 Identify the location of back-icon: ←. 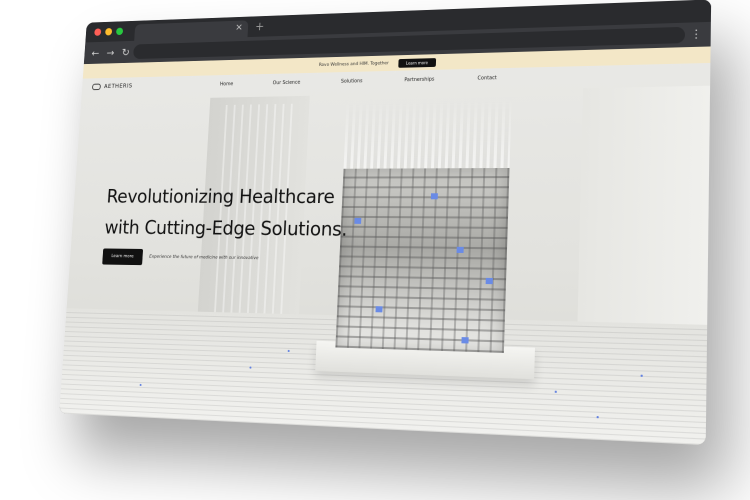
(95, 53).